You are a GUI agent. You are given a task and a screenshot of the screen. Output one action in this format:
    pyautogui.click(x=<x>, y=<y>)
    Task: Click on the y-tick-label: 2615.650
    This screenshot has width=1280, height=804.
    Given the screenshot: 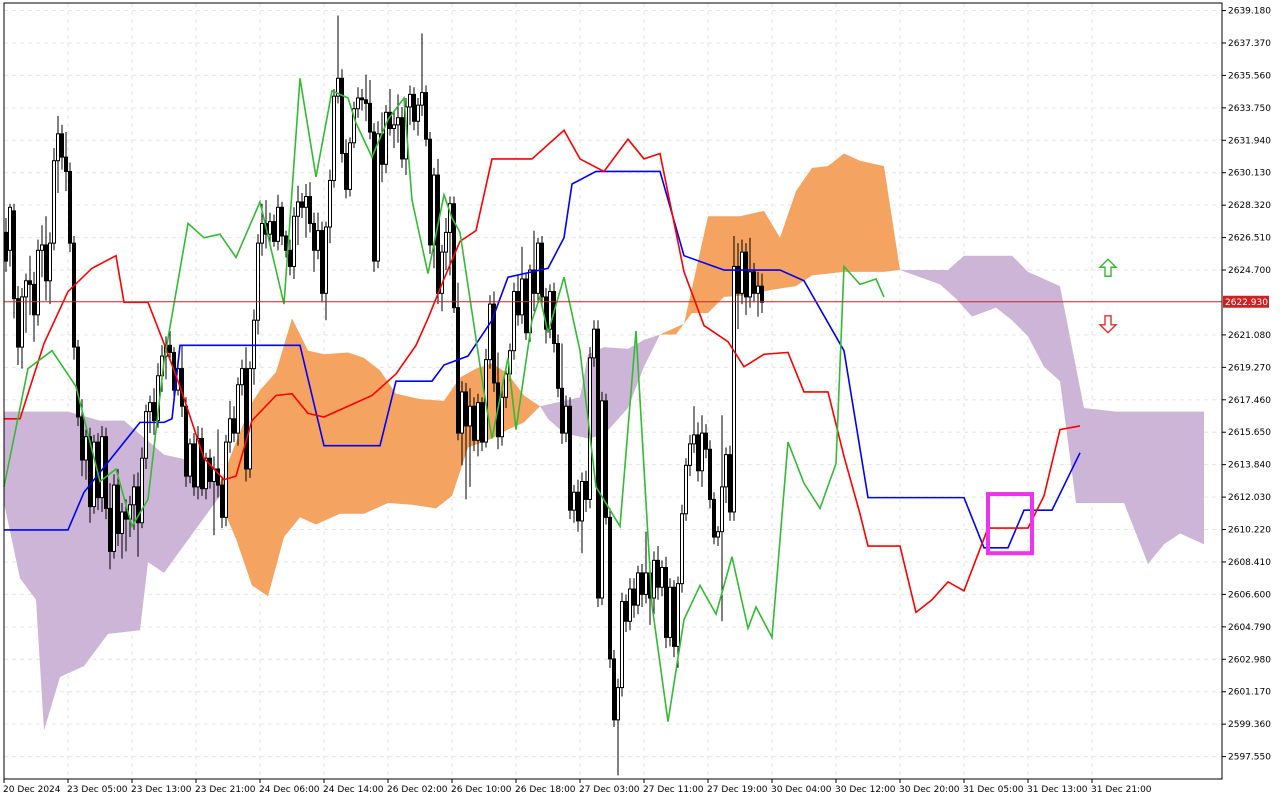 What is the action you would take?
    pyautogui.click(x=1249, y=433)
    